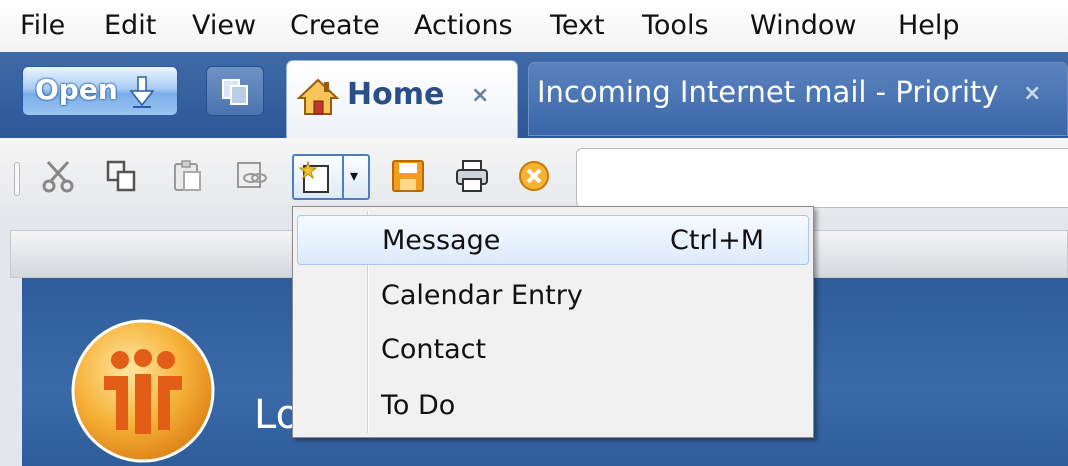 The image size is (1068, 466). I want to click on menu-help: Help, so click(929, 26).